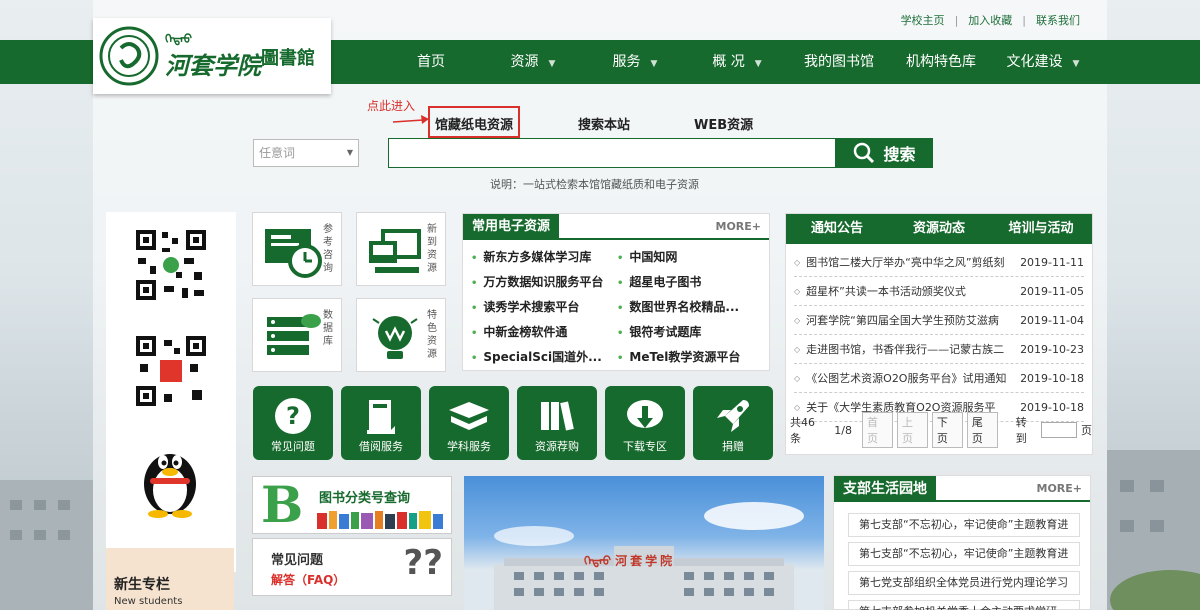 The width and height of the screenshot is (1200, 610). Describe the element at coordinates (1041, 229) in the screenshot. I see `tab-training-events: 培训与活动` at that location.